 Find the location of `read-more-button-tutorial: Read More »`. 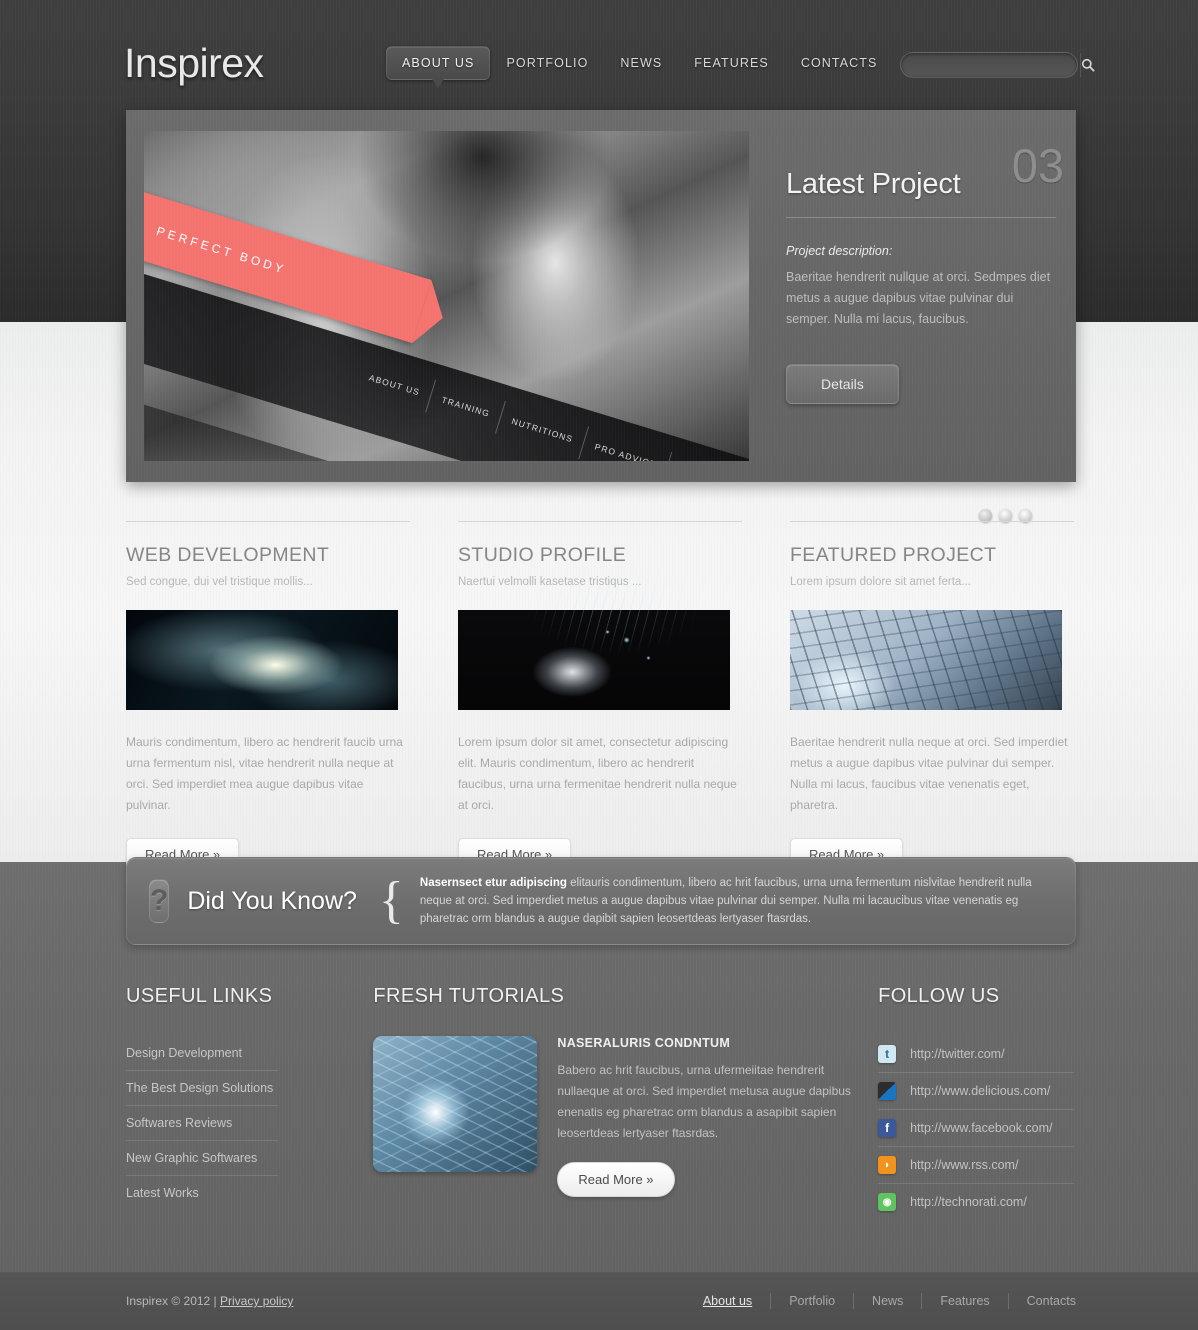

read-more-button-tutorial: Read More » is located at coordinates (616, 1179).